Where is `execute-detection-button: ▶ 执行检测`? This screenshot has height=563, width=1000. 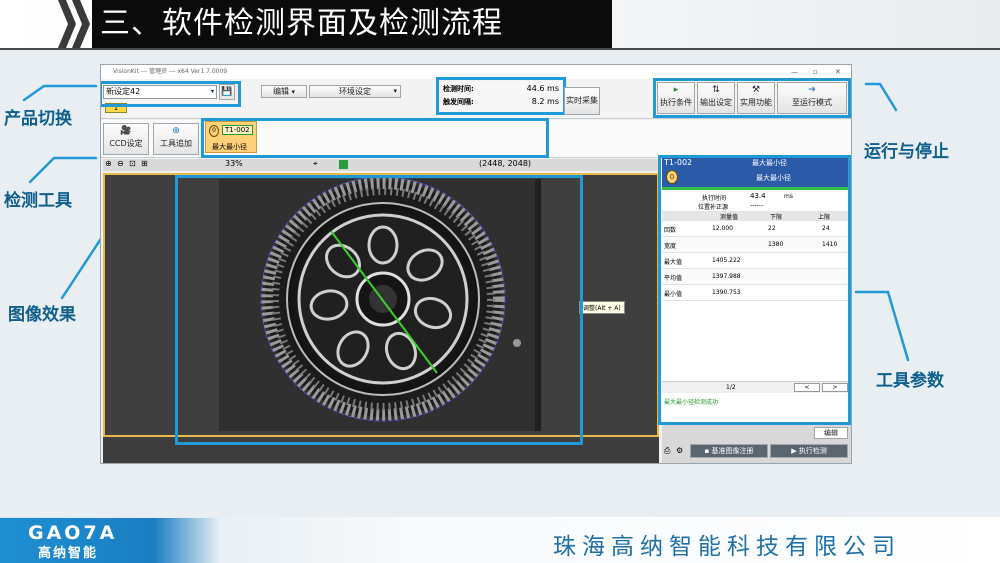
execute-detection-button: ▶ 执行检测 is located at coordinates (809, 451).